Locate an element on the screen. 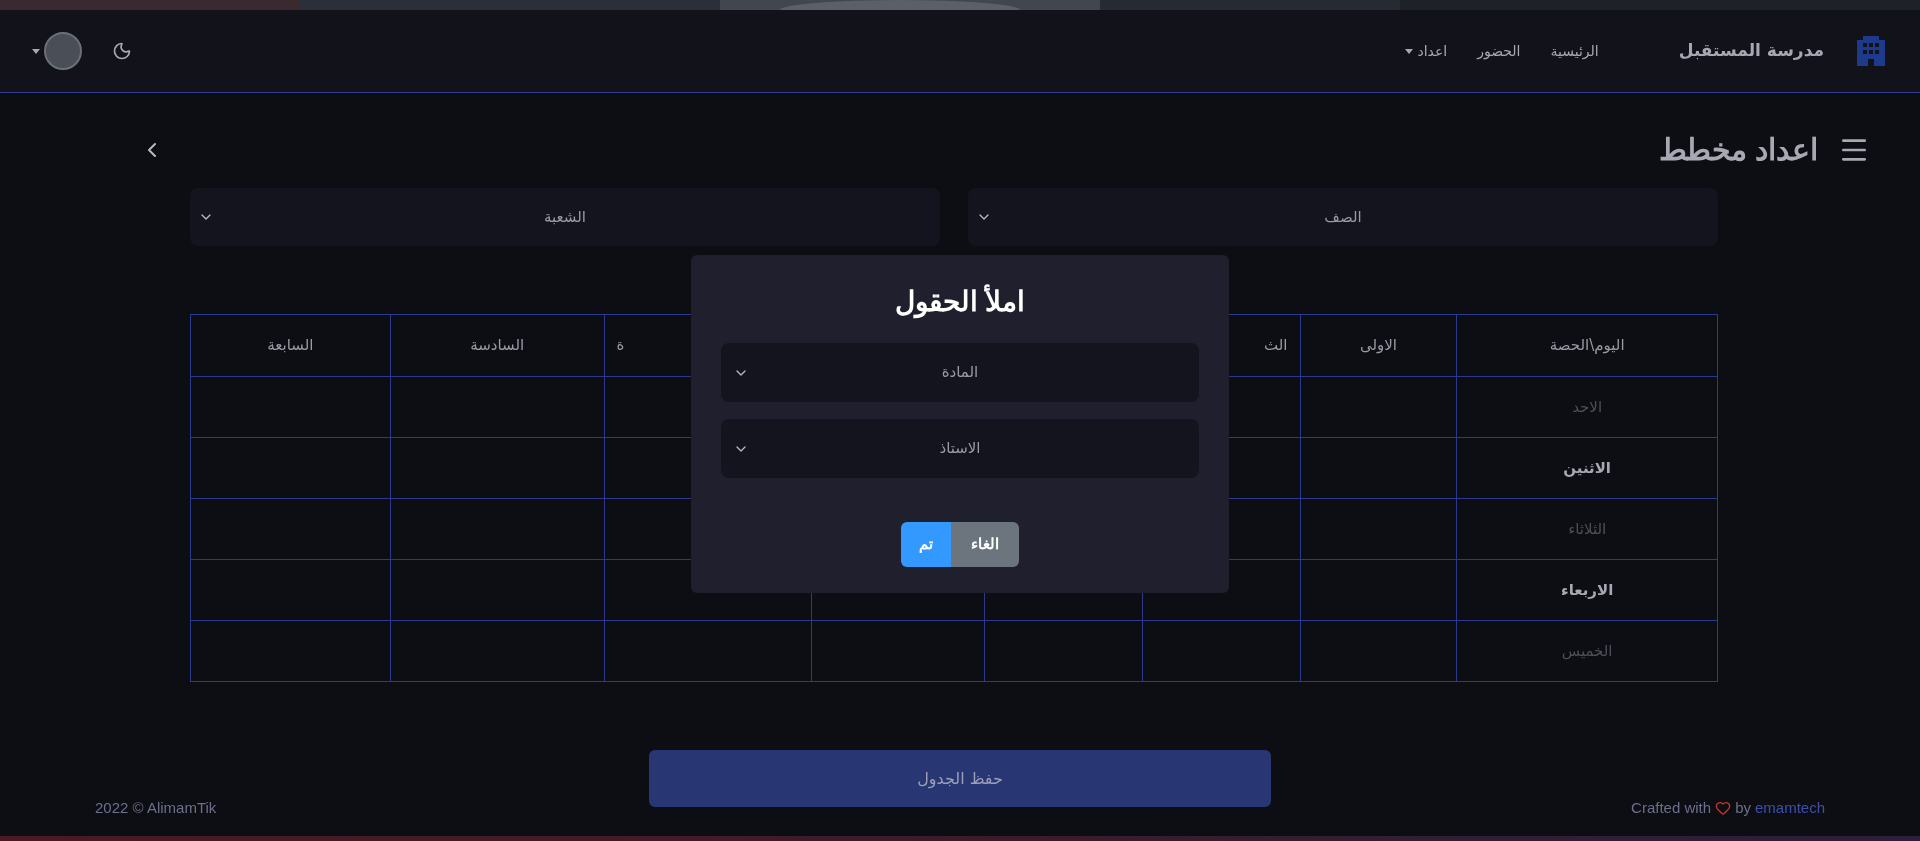  column-header: السابعة is located at coordinates (290, 345).